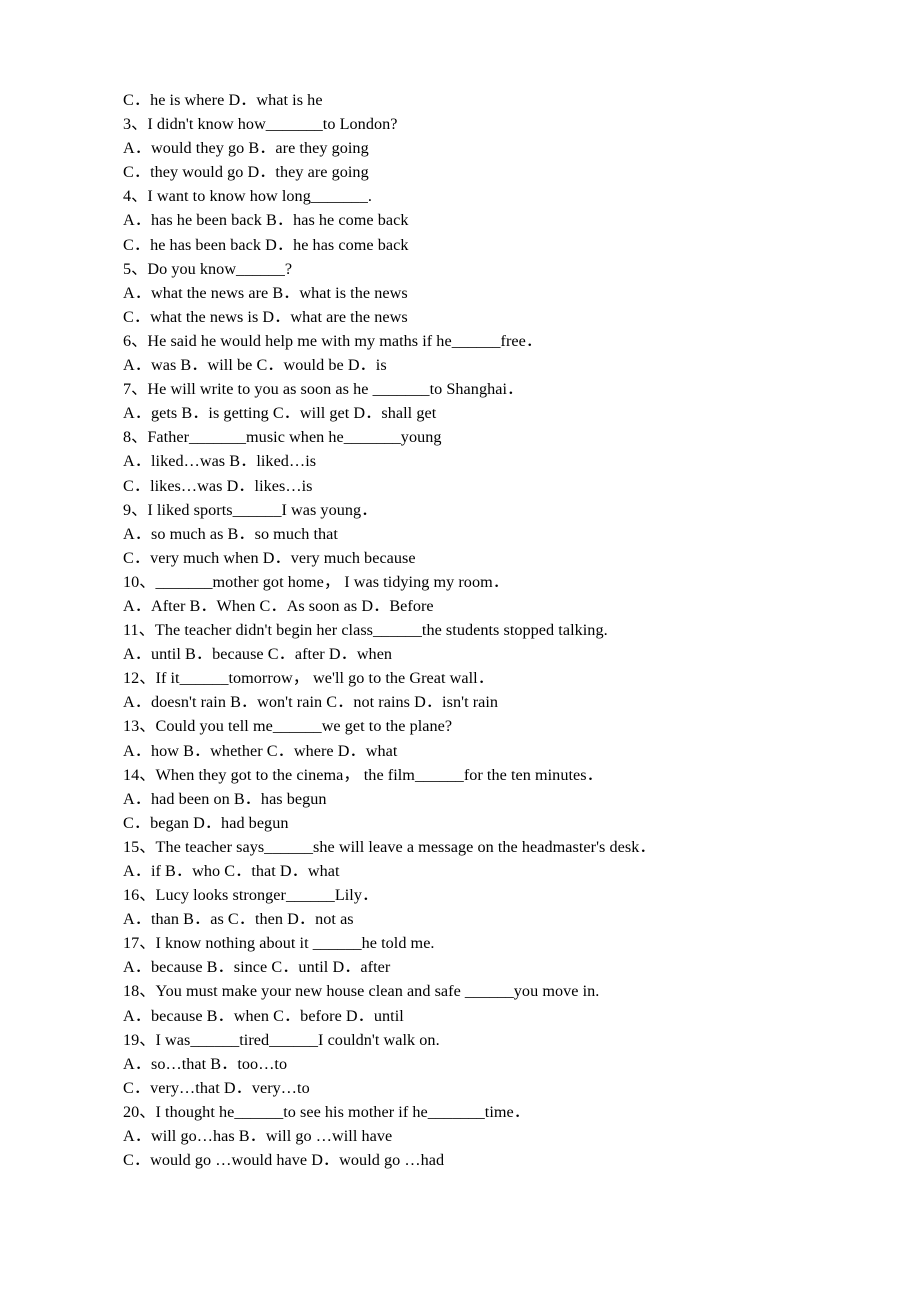  Describe the element at coordinates (491, 510) in the screenshot. I see `question-line-9: 9、I liked sports______I was young．` at that location.